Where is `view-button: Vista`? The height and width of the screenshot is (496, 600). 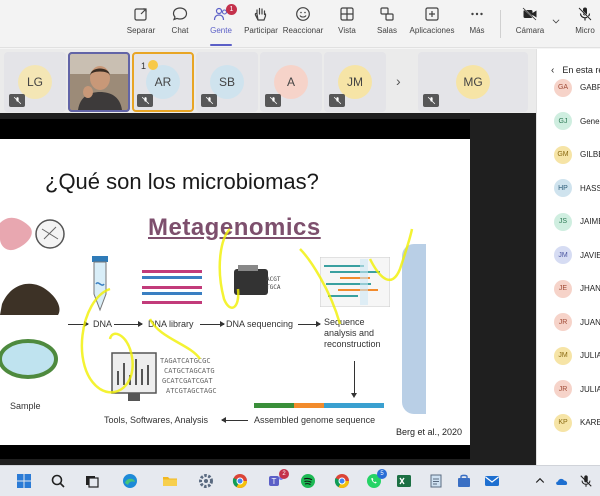
view-button: Vista is located at coordinates (347, 26).